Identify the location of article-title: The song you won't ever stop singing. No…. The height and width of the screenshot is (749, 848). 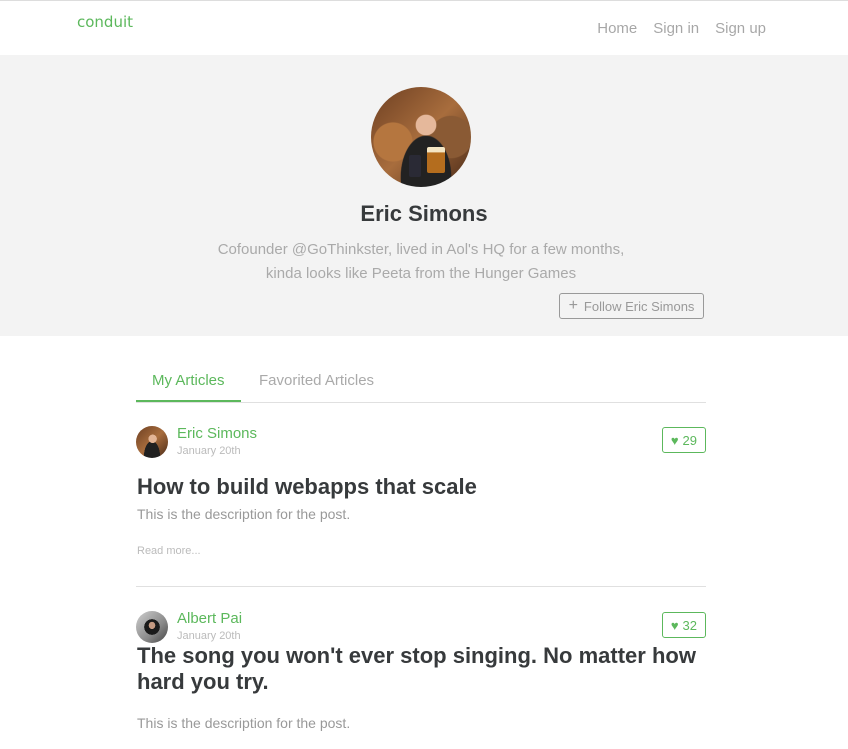
(417, 669).